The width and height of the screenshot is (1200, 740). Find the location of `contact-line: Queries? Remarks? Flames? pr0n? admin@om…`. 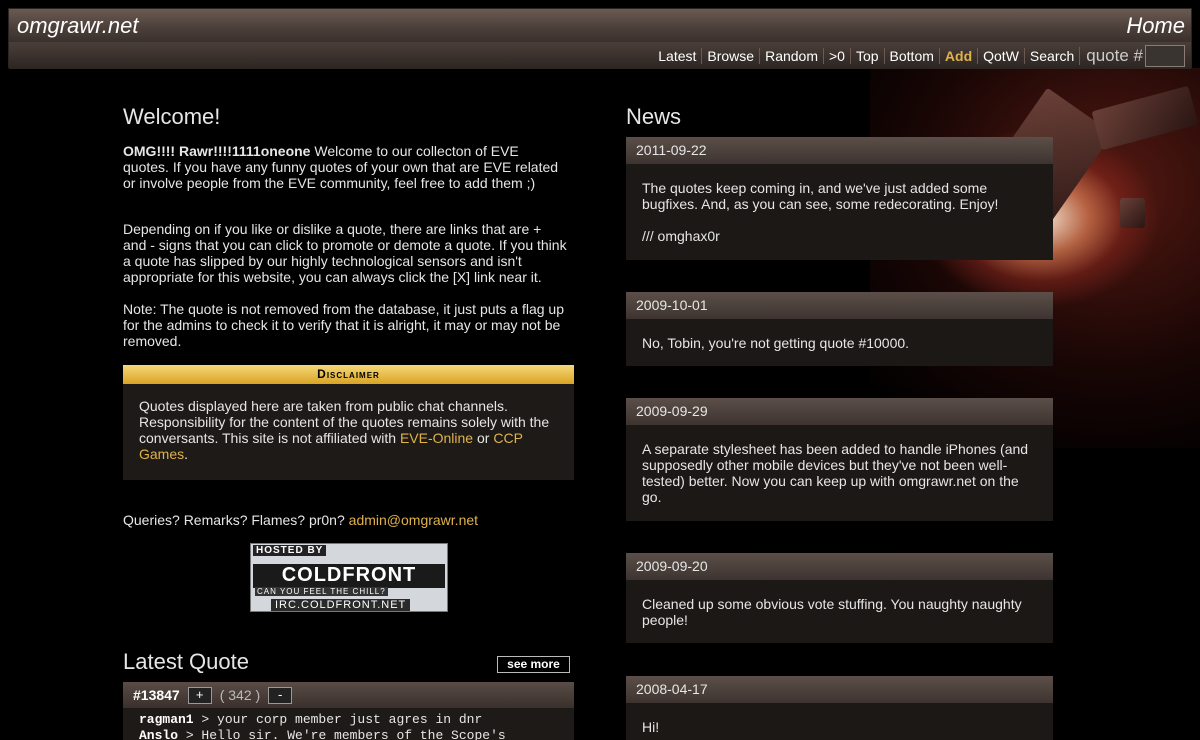

contact-line: Queries? Remarks? Flames? pr0n? admin@om… is located at coordinates (300, 520).